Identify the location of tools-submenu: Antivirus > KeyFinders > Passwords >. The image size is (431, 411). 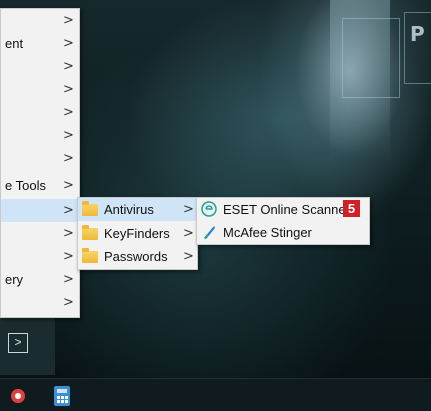
(137, 233).